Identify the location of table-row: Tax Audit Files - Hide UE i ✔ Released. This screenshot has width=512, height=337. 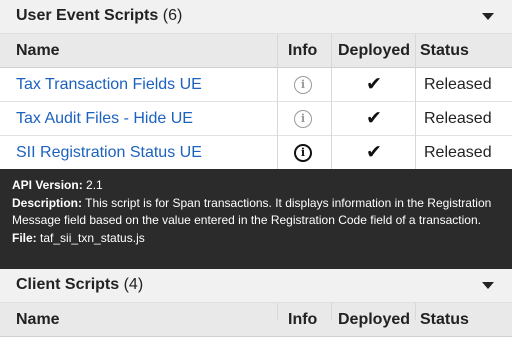
(256, 119).